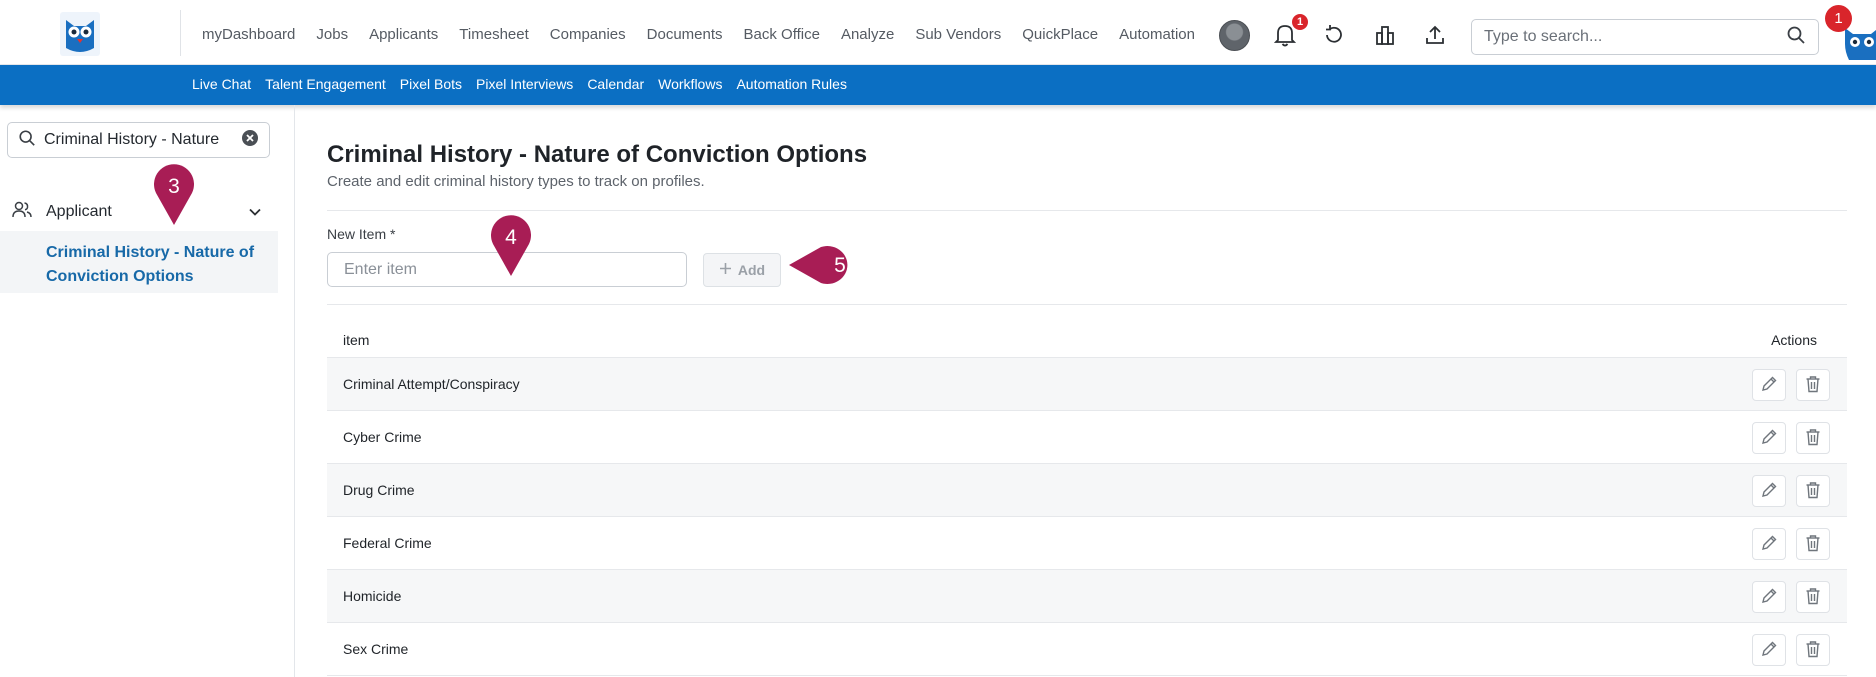  Describe the element at coordinates (387, 543) in the screenshot. I see `row-item-text: Federal Crime` at that location.